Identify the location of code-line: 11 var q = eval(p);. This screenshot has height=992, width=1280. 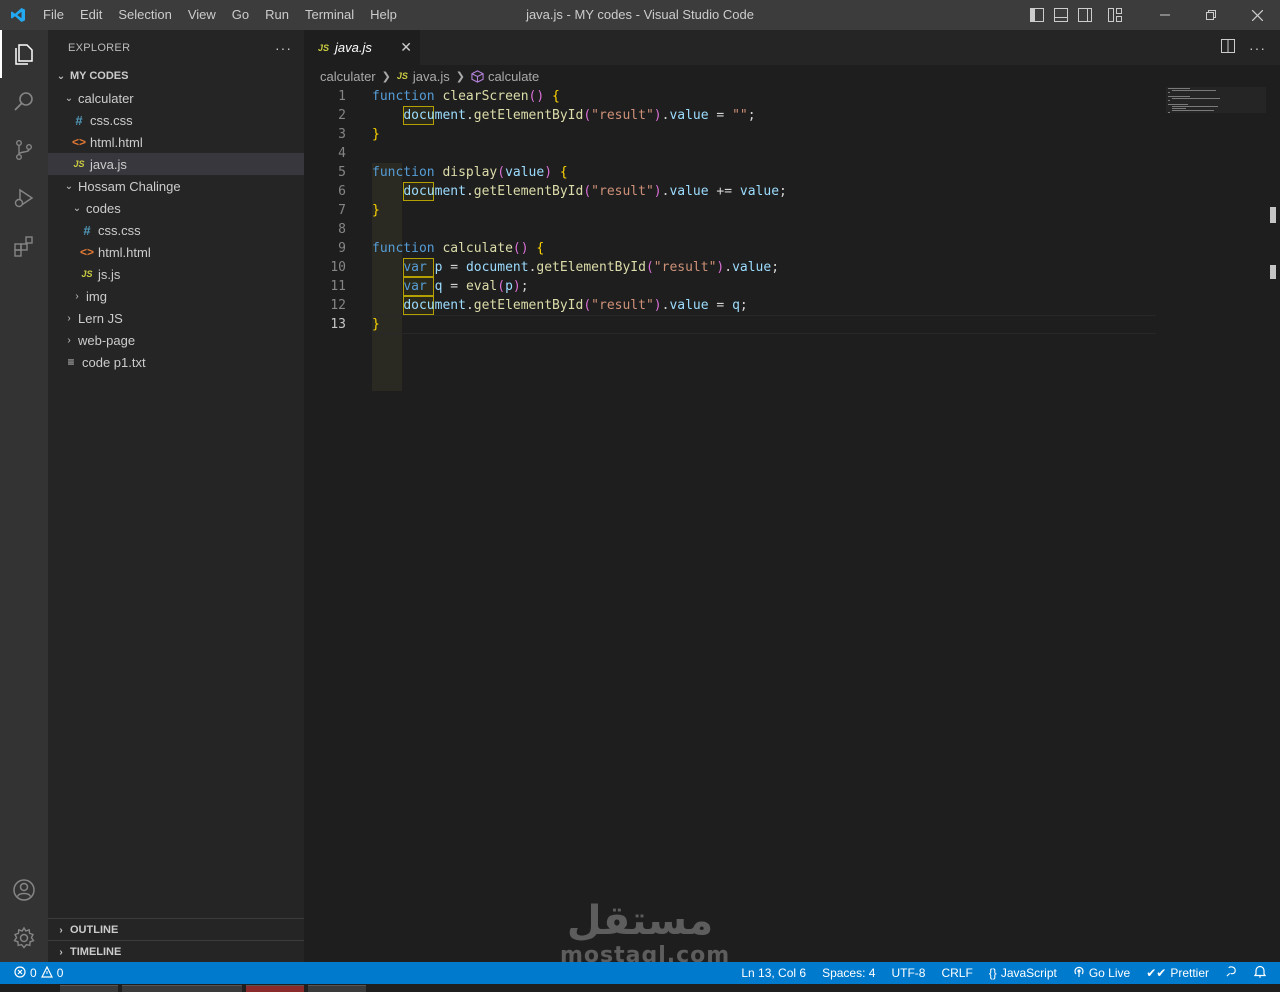
(792, 286).